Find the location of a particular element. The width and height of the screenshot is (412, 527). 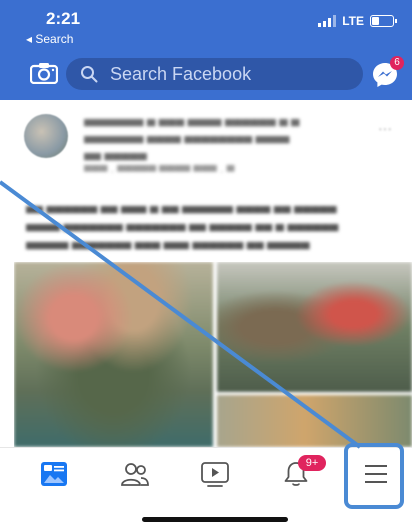

search-icon is located at coordinates (89, 74).